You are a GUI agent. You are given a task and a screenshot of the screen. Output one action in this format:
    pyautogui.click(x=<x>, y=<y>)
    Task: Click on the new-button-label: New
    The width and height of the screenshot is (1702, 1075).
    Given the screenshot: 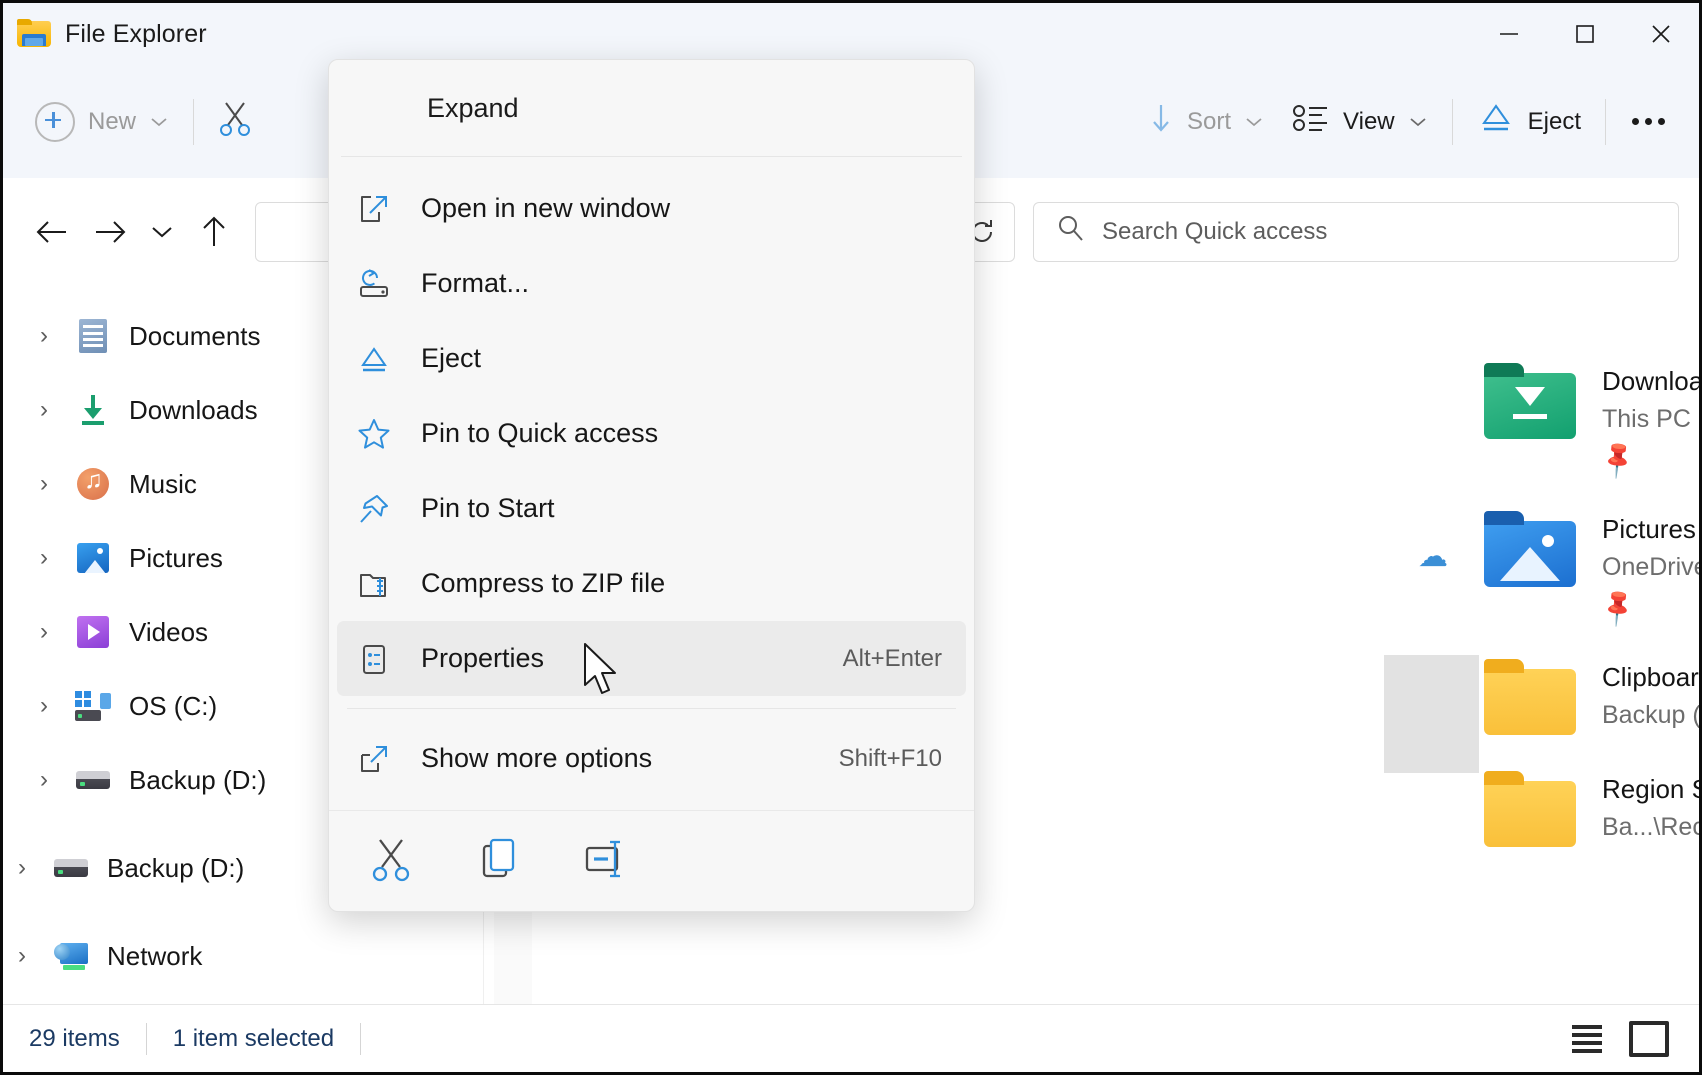 What is the action you would take?
    pyautogui.click(x=112, y=121)
    